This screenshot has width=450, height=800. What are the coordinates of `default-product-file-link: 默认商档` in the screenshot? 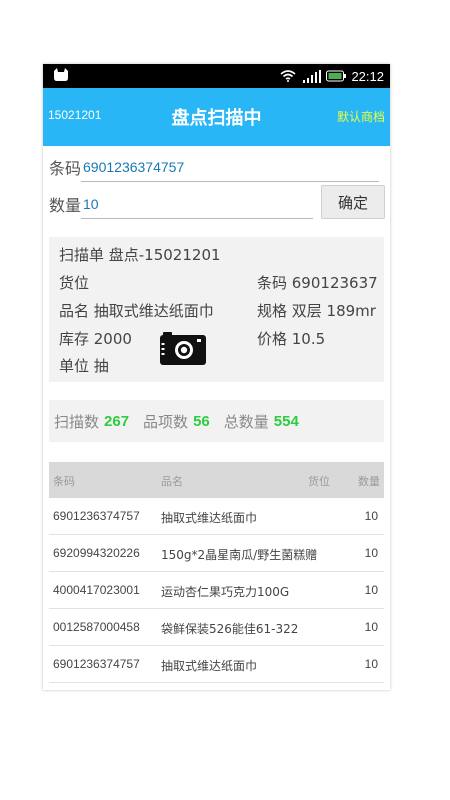 It's located at (361, 116).